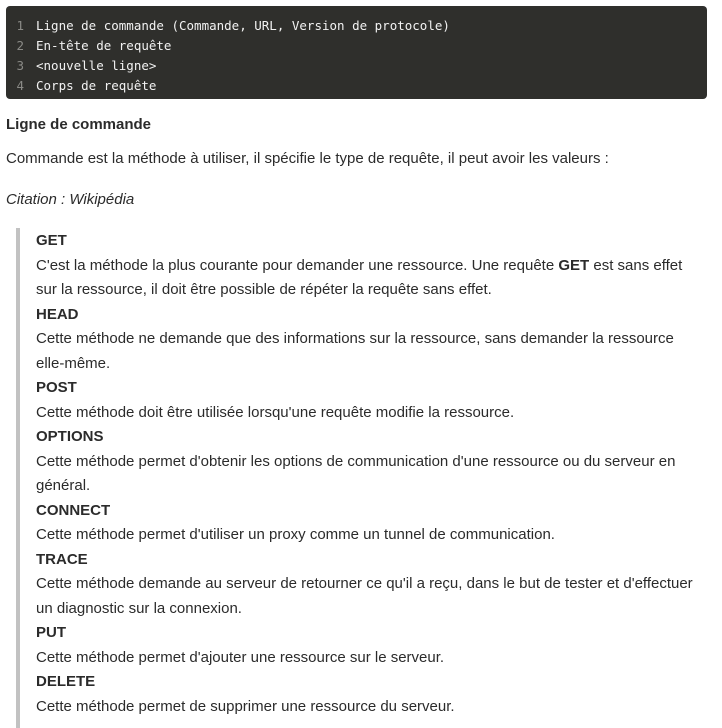  What do you see at coordinates (96, 85) in the screenshot?
I see `code-text: Corps de requête` at bounding box center [96, 85].